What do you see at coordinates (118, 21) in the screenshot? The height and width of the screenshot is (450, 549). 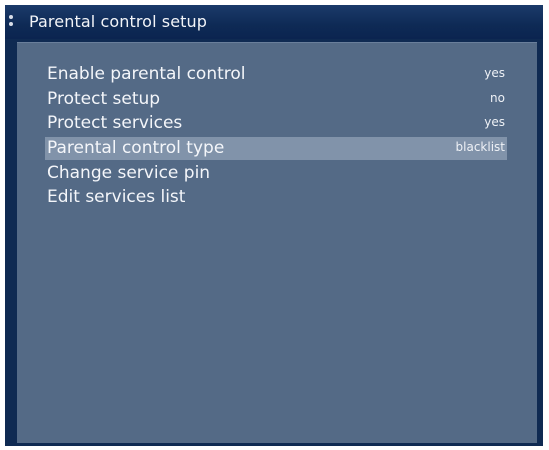 I see `window-title: Parental control setup` at bounding box center [118, 21].